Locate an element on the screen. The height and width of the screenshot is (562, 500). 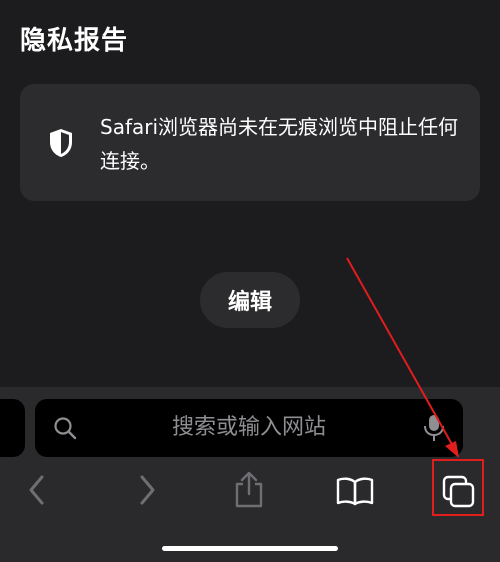
share-icon is located at coordinates (249, 490).